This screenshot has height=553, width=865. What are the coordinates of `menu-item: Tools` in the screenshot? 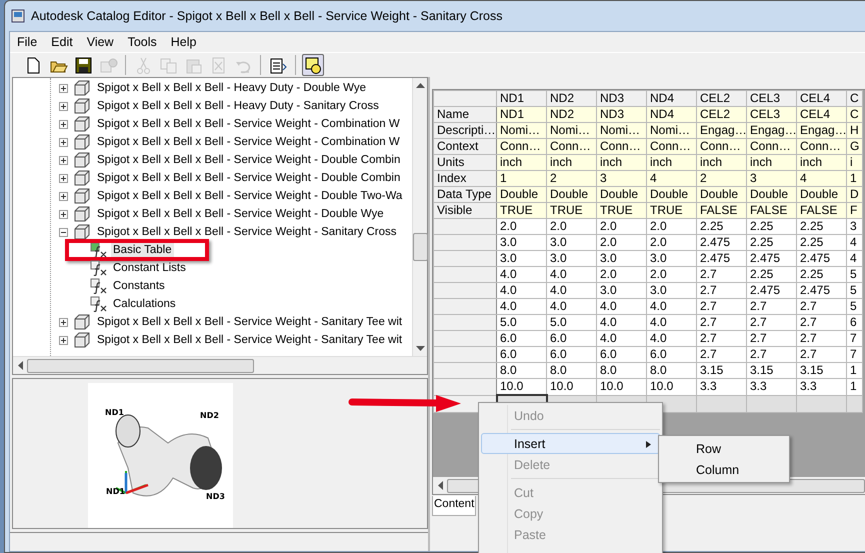 It's located at (142, 42).